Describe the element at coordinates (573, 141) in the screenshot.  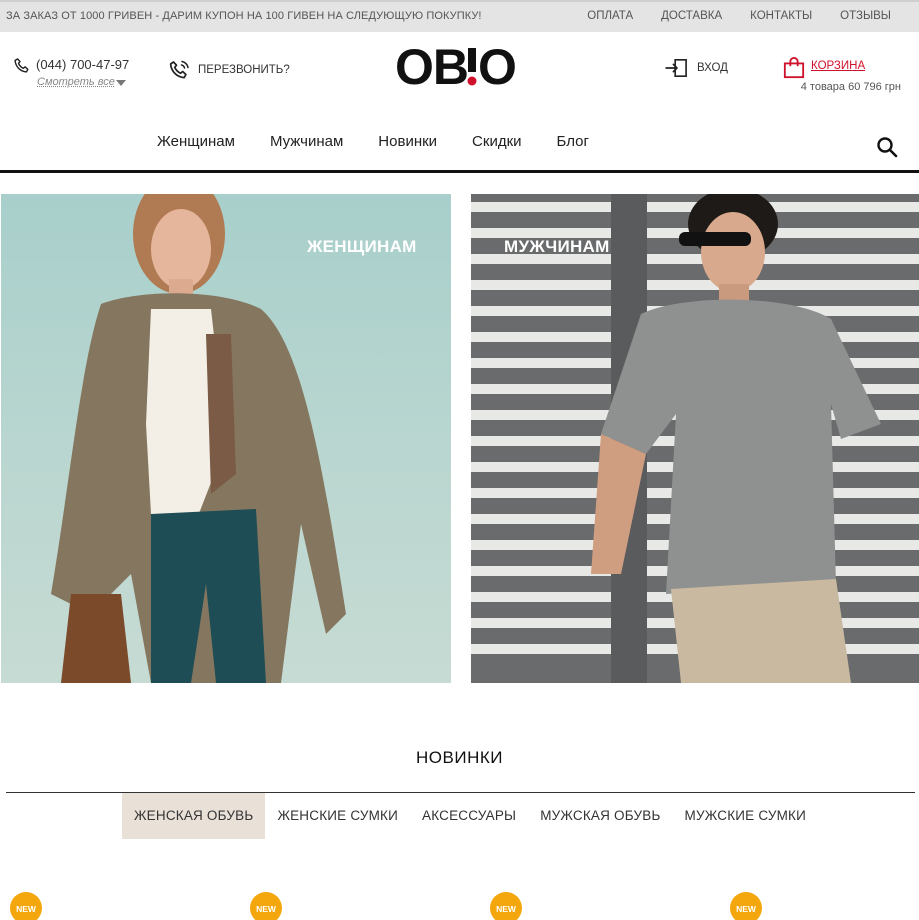
I see `nav-item-blog: Блог` at that location.